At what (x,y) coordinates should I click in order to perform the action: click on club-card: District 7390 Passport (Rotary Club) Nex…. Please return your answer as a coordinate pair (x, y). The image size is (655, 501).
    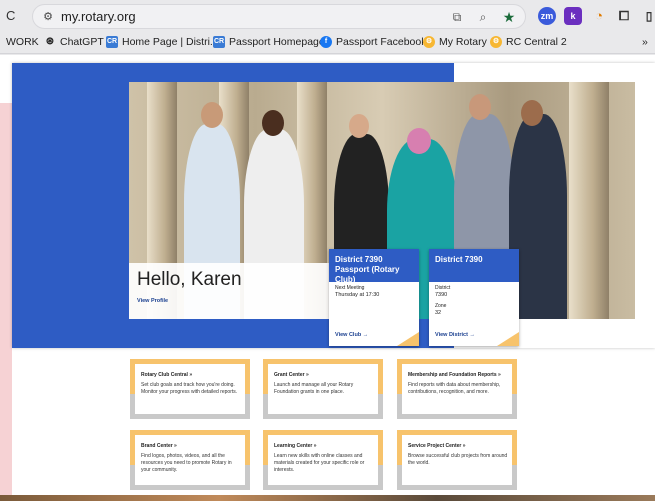
    Looking at the image, I should click on (374, 297).